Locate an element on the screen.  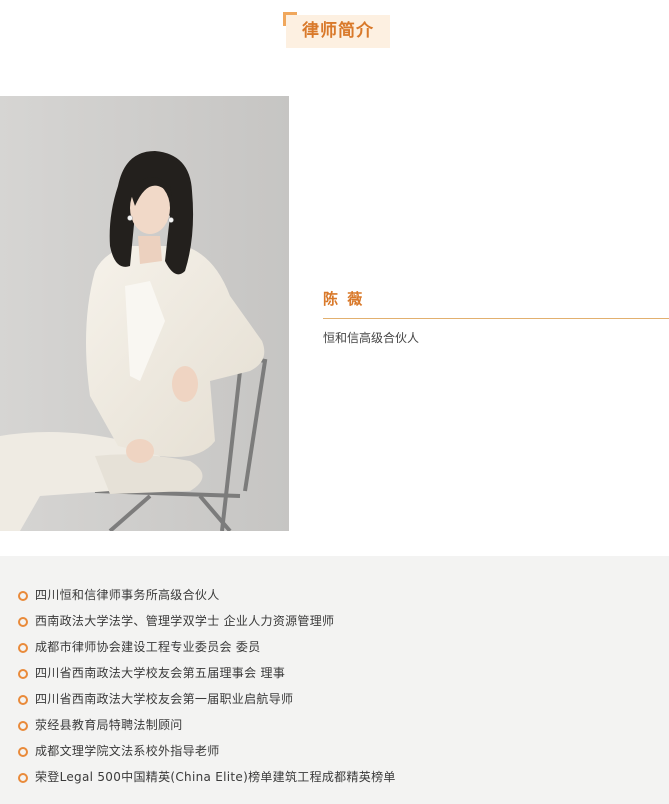
bio-item: 四川省西南政法大学校友会第五届理事会 理事 is located at coordinates (207, 677).